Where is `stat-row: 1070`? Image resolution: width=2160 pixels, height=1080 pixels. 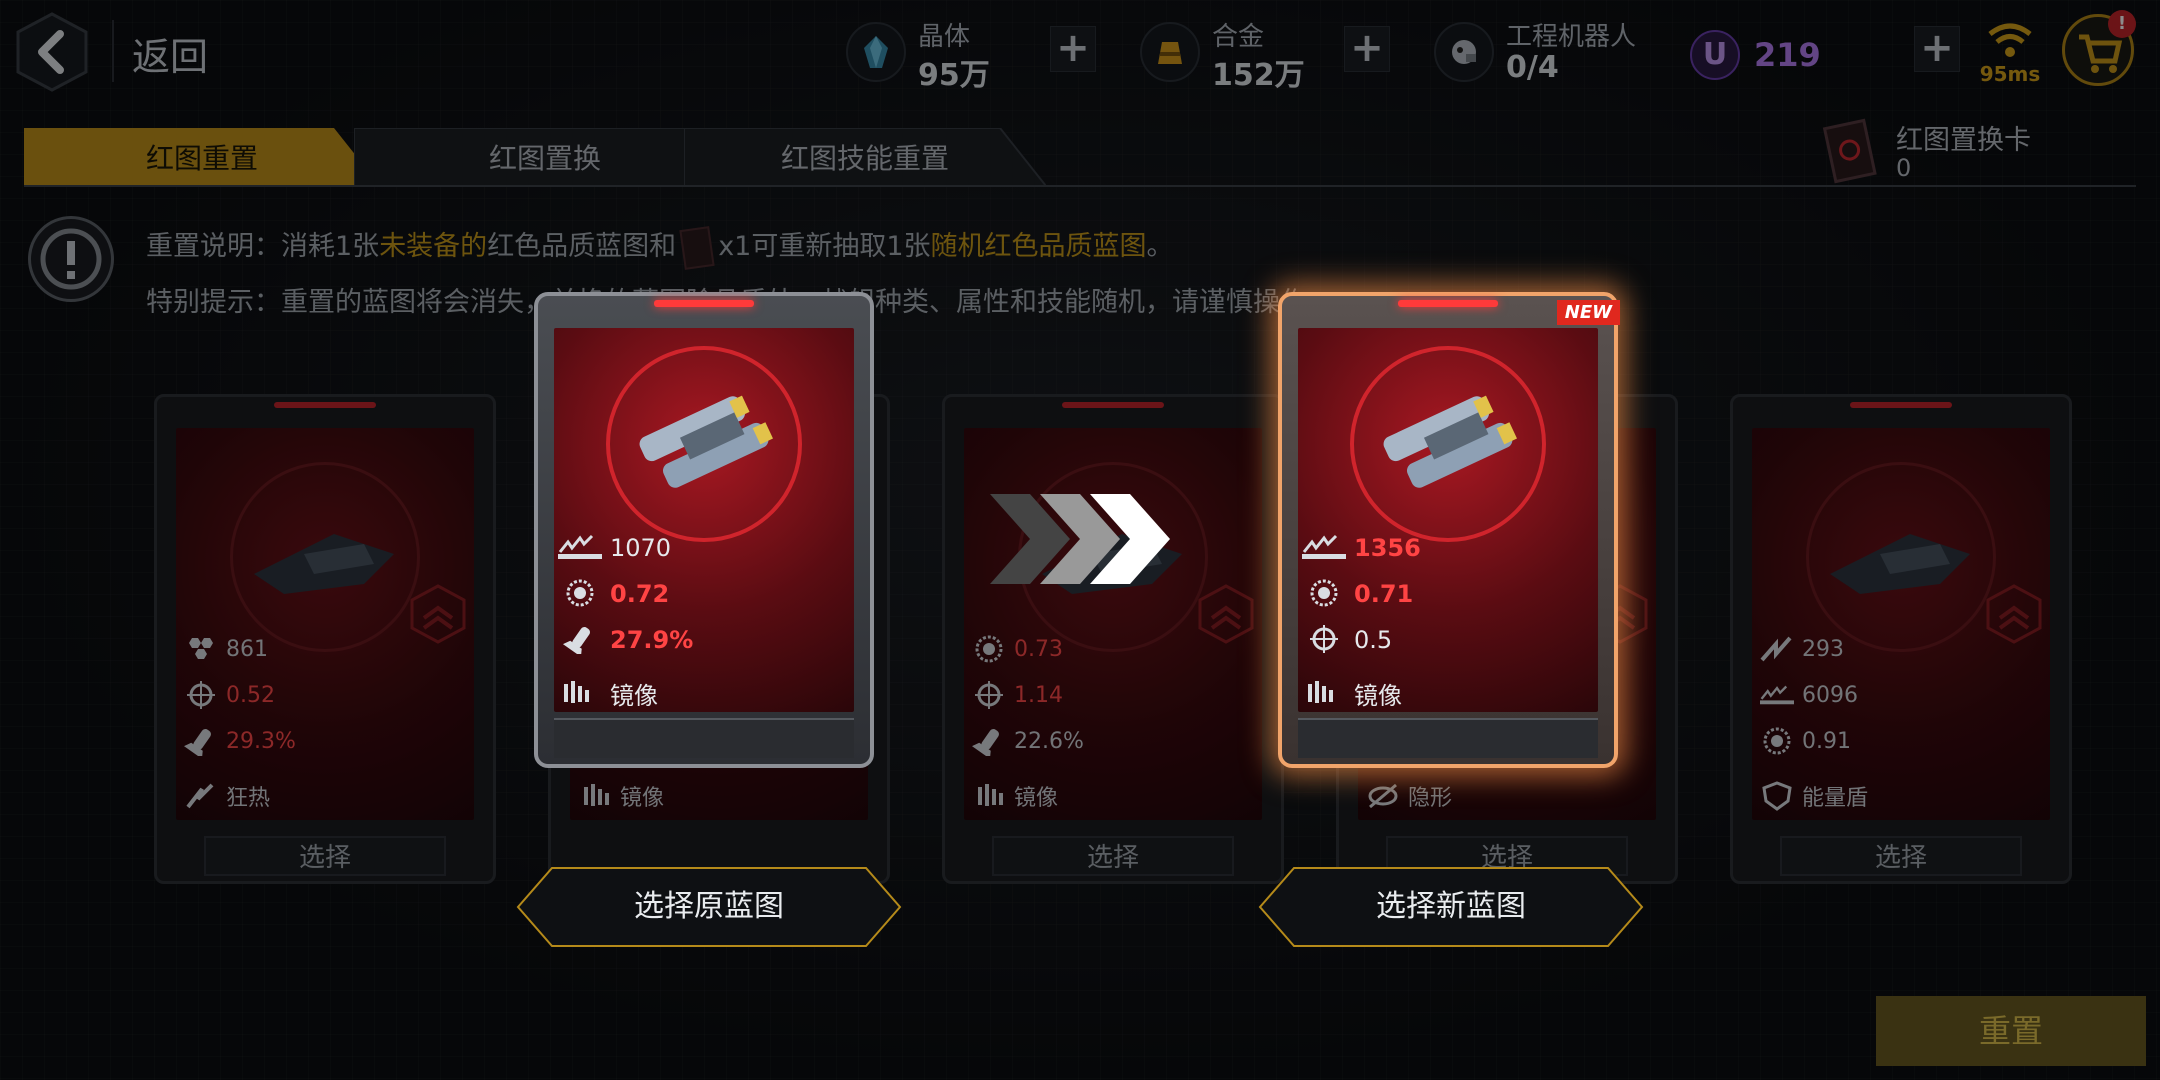
stat-row: 1070 is located at coordinates (614, 548).